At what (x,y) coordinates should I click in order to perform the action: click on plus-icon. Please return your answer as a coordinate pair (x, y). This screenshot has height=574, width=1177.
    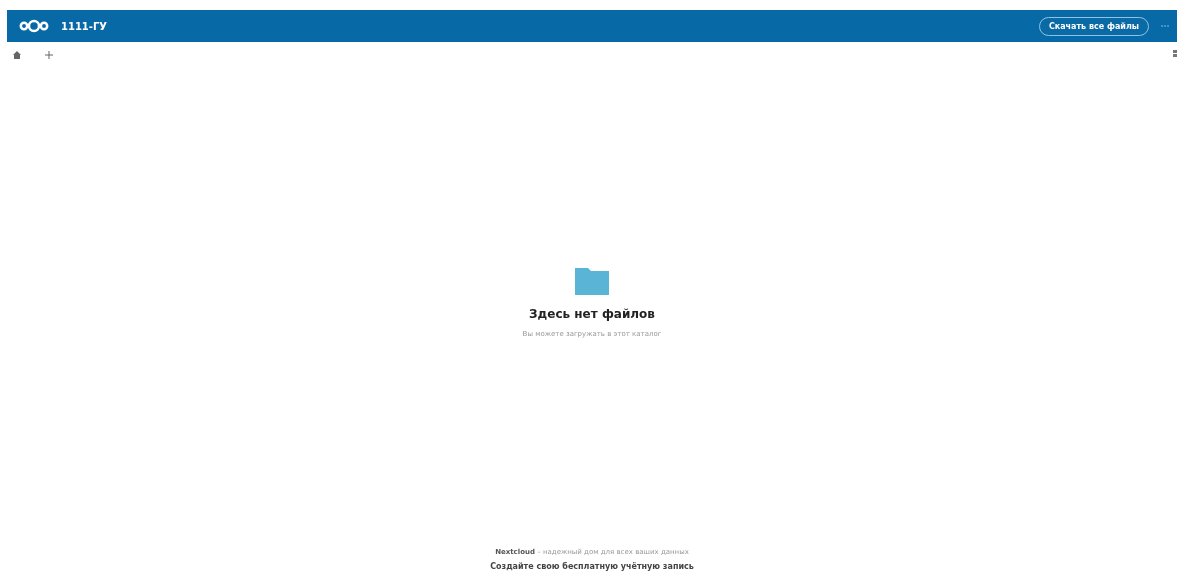
    Looking at the image, I should click on (49, 55).